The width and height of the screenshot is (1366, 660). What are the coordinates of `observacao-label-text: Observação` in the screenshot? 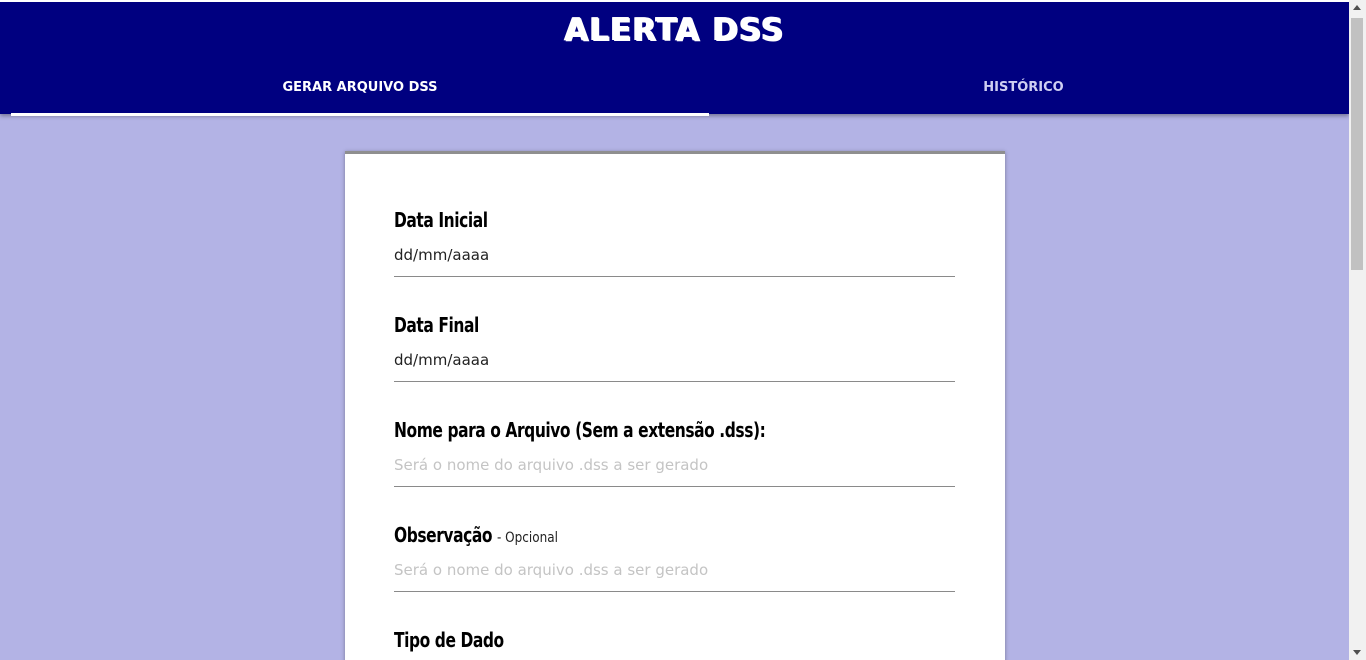 It's located at (443, 535).